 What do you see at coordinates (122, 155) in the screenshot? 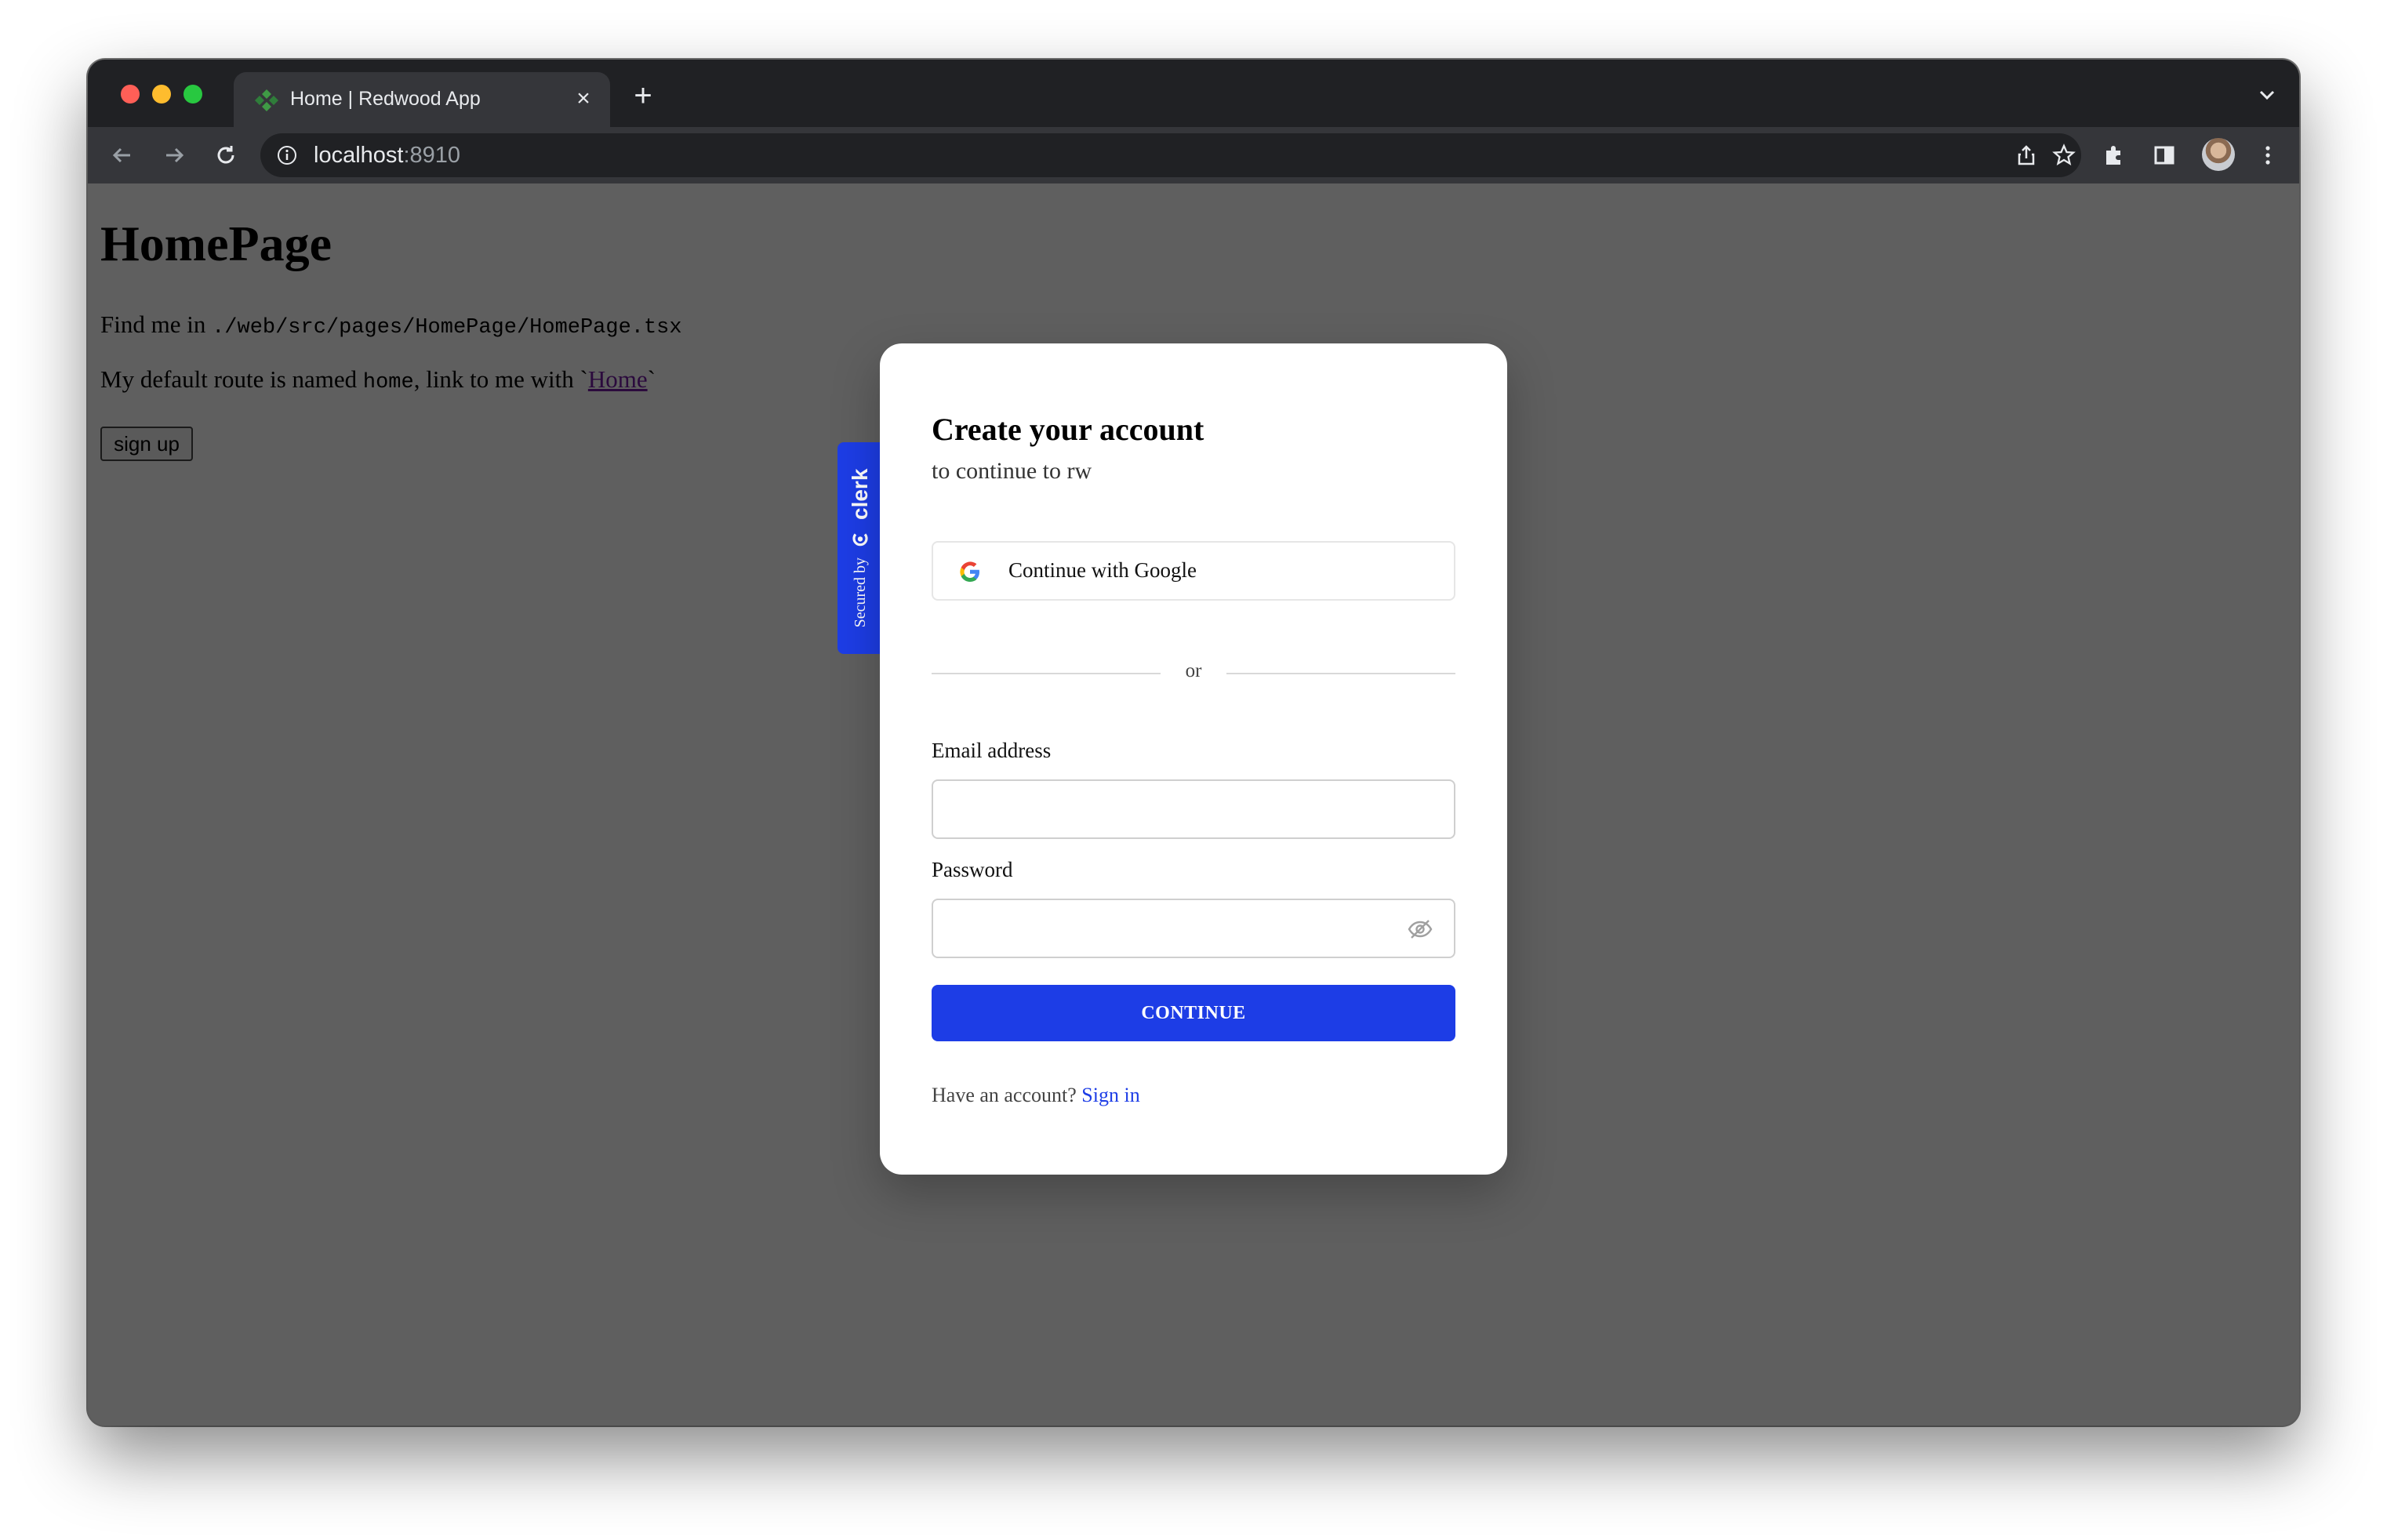
I see `back-arrow-icon` at bounding box center [122, 155].